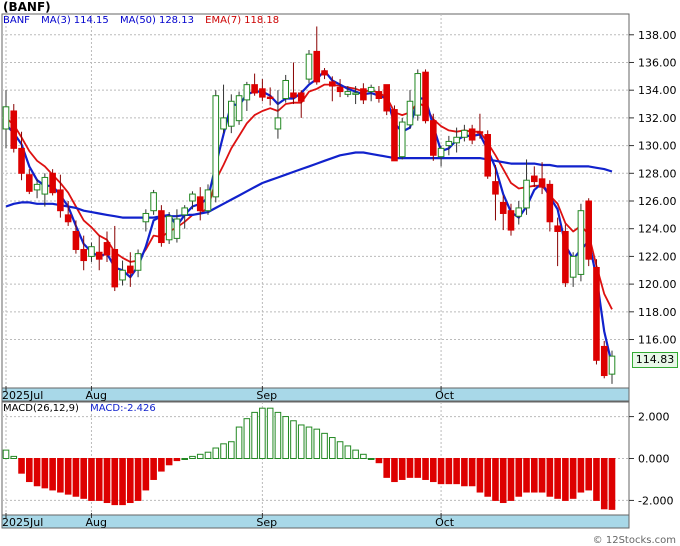  Describe the element at coordinates (16, 20) in the screenshot. I see `legend-symbol: BANF` at that location.